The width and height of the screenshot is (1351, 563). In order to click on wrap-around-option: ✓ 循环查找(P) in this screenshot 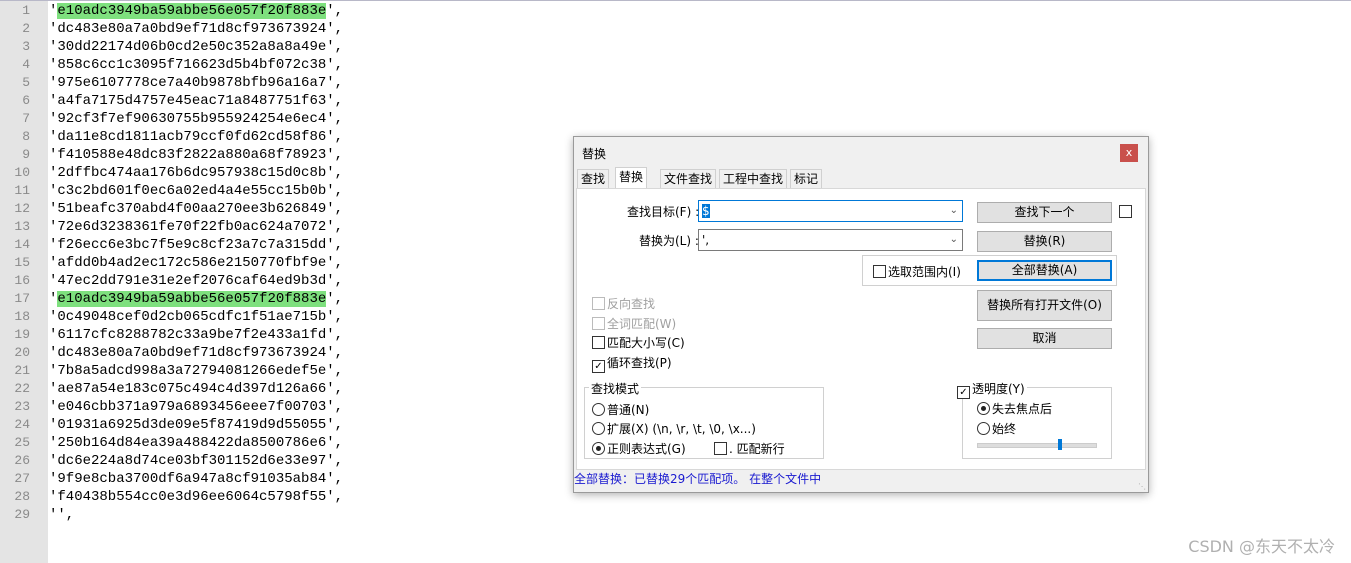, I will do `click(632, 363)`.